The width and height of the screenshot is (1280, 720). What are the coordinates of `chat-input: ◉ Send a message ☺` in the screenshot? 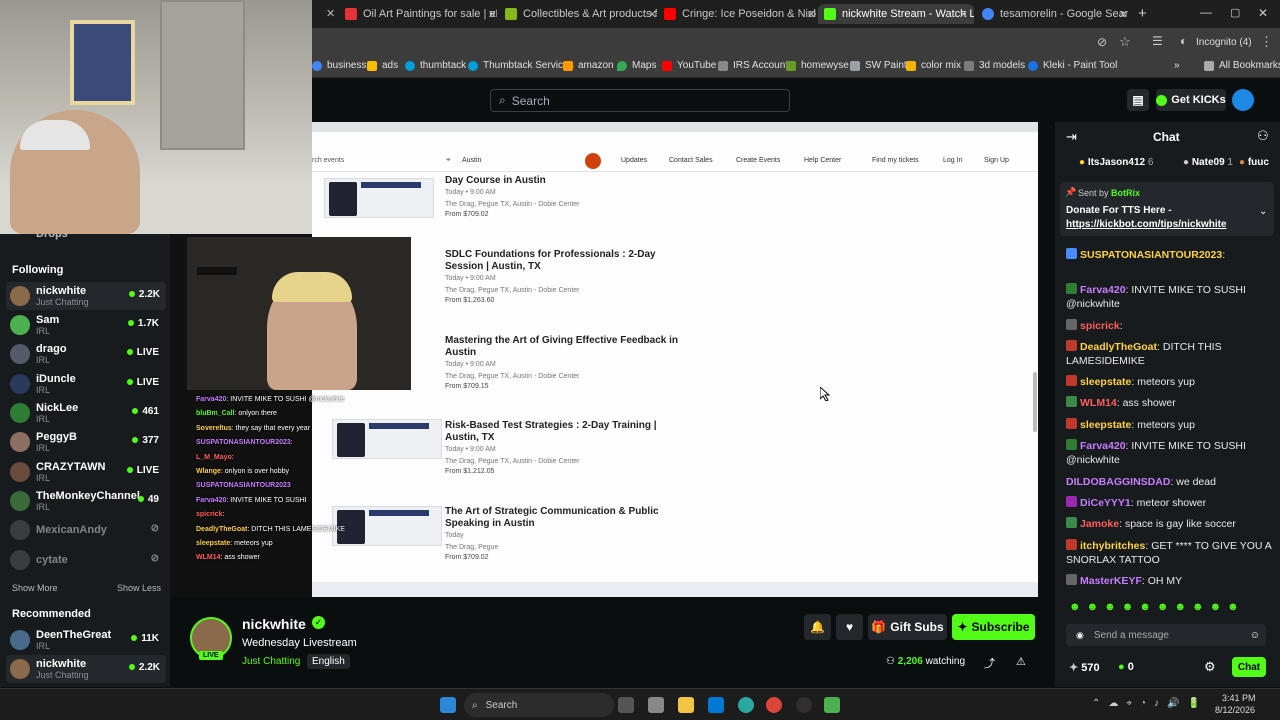 It's located at (1166, 635).